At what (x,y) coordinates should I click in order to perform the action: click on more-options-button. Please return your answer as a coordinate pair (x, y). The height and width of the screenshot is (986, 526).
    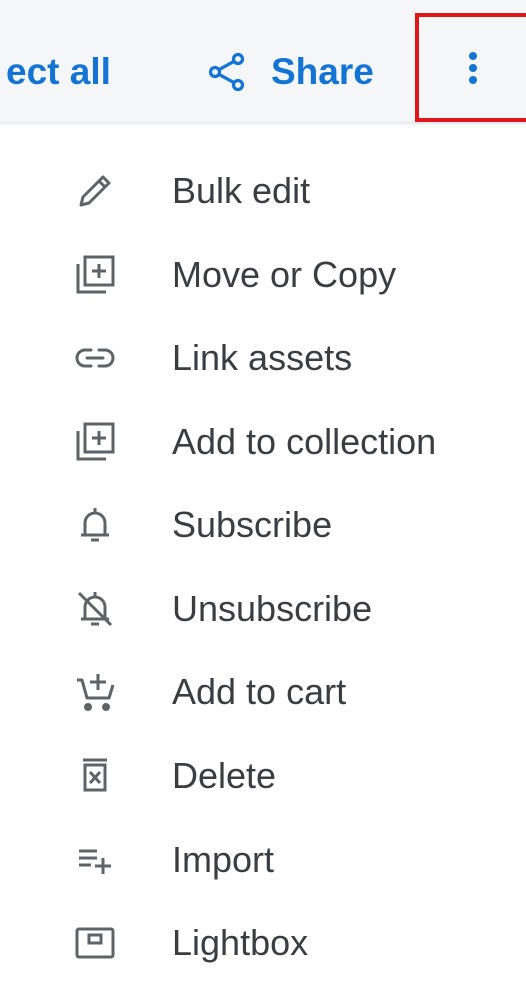
    Looking at the image, I should click on (470, 67).